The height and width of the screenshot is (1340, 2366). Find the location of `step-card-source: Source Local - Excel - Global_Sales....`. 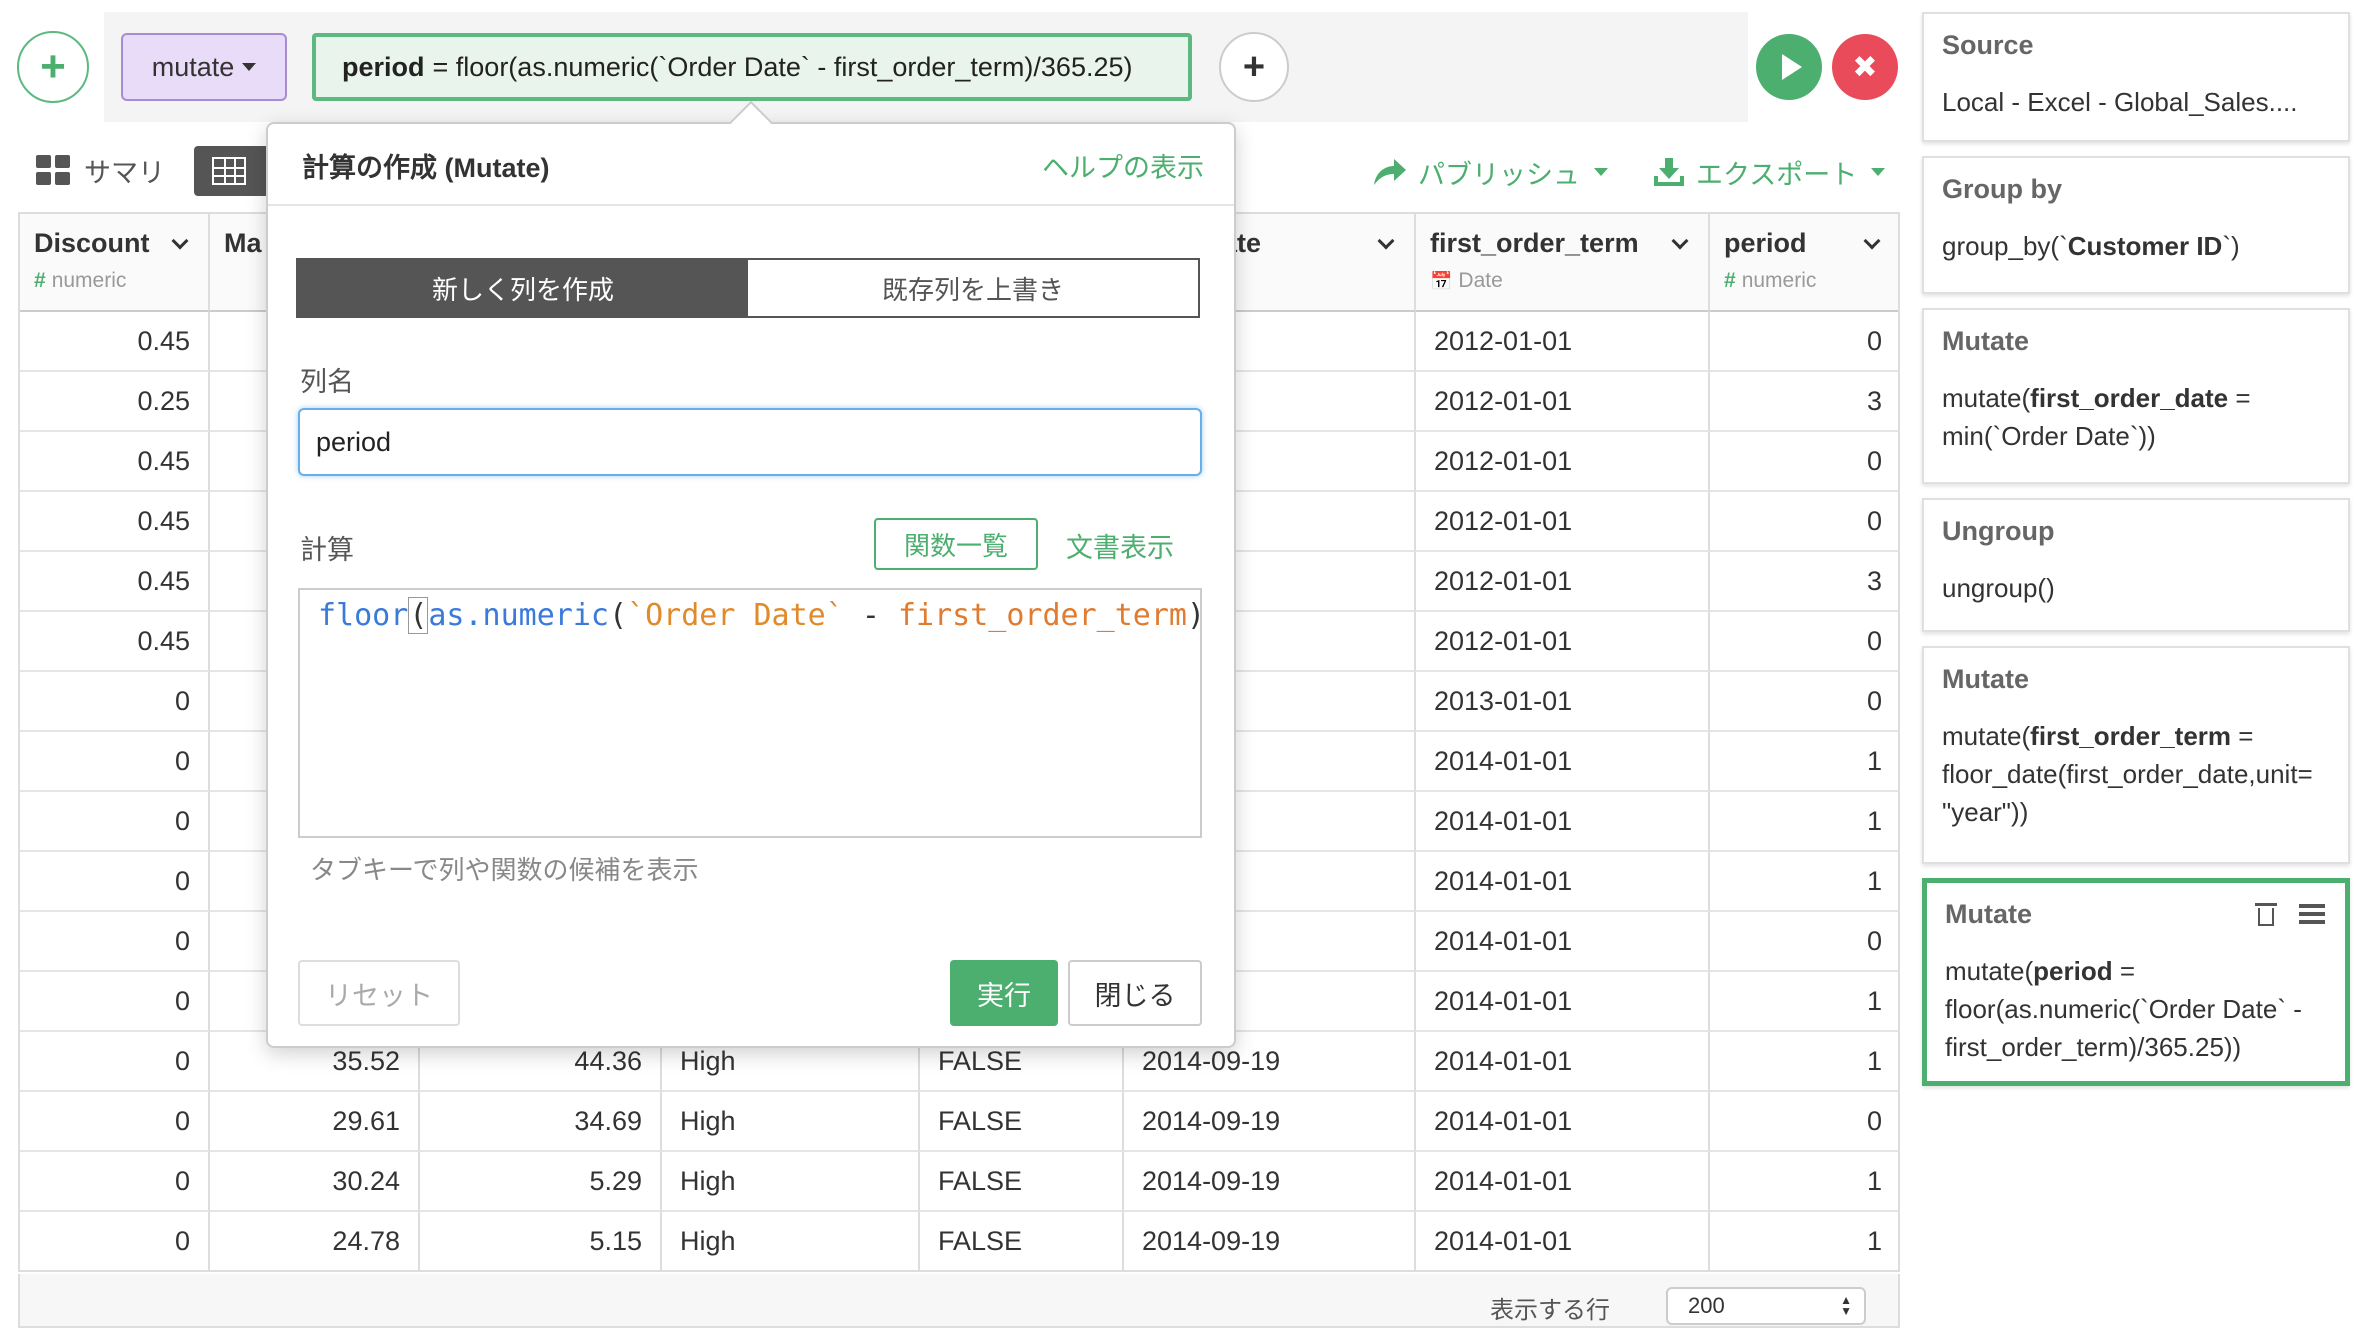

step-card-source: Source Local - Excel - Global_Sales.... is located at coordinates (2136, 77).